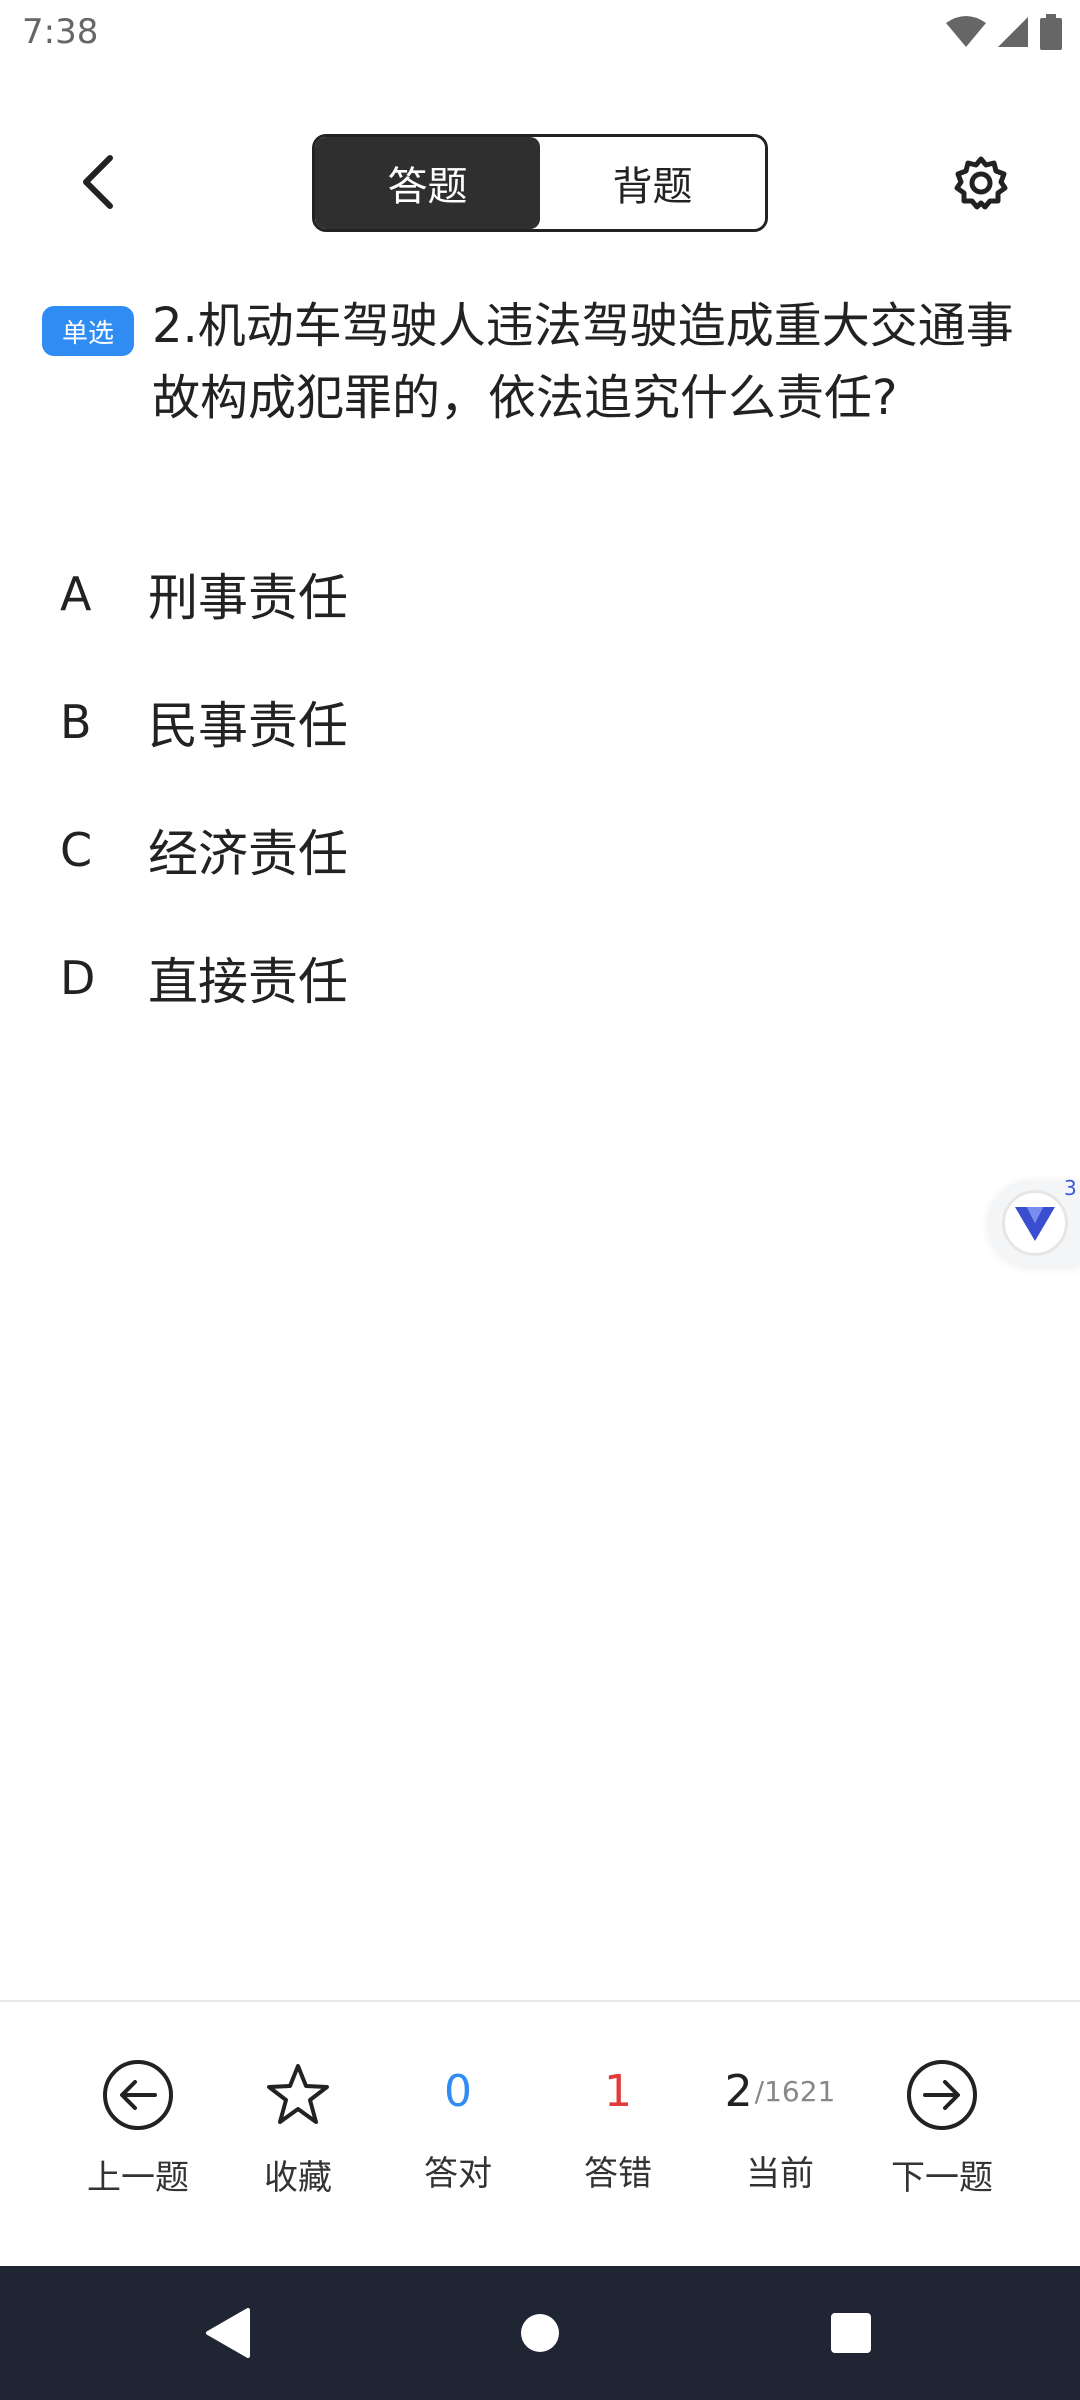 The width and height of the screenshot is (1080, 2400). Describe the element at coordinates (942, 2134) in the screenshot. I see `next-question-button: 下一题` at that location.